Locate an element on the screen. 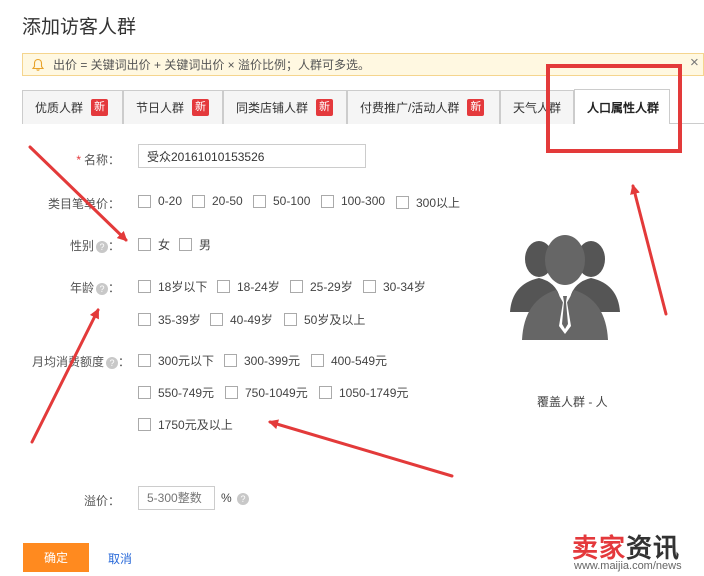 The height and width of the screenshot is (576, 704). spend-option: 300元以下 is located at coordinates (176, 360).